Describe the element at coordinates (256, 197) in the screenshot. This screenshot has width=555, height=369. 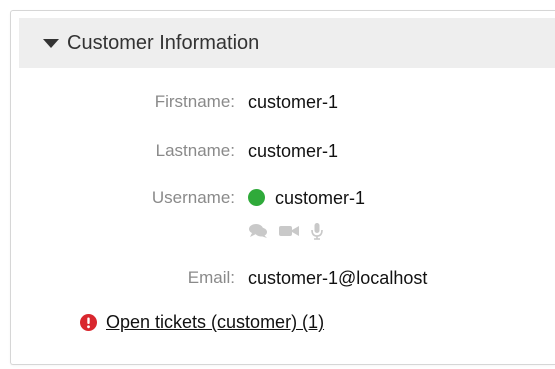
I see `online-status-icon` at that location.